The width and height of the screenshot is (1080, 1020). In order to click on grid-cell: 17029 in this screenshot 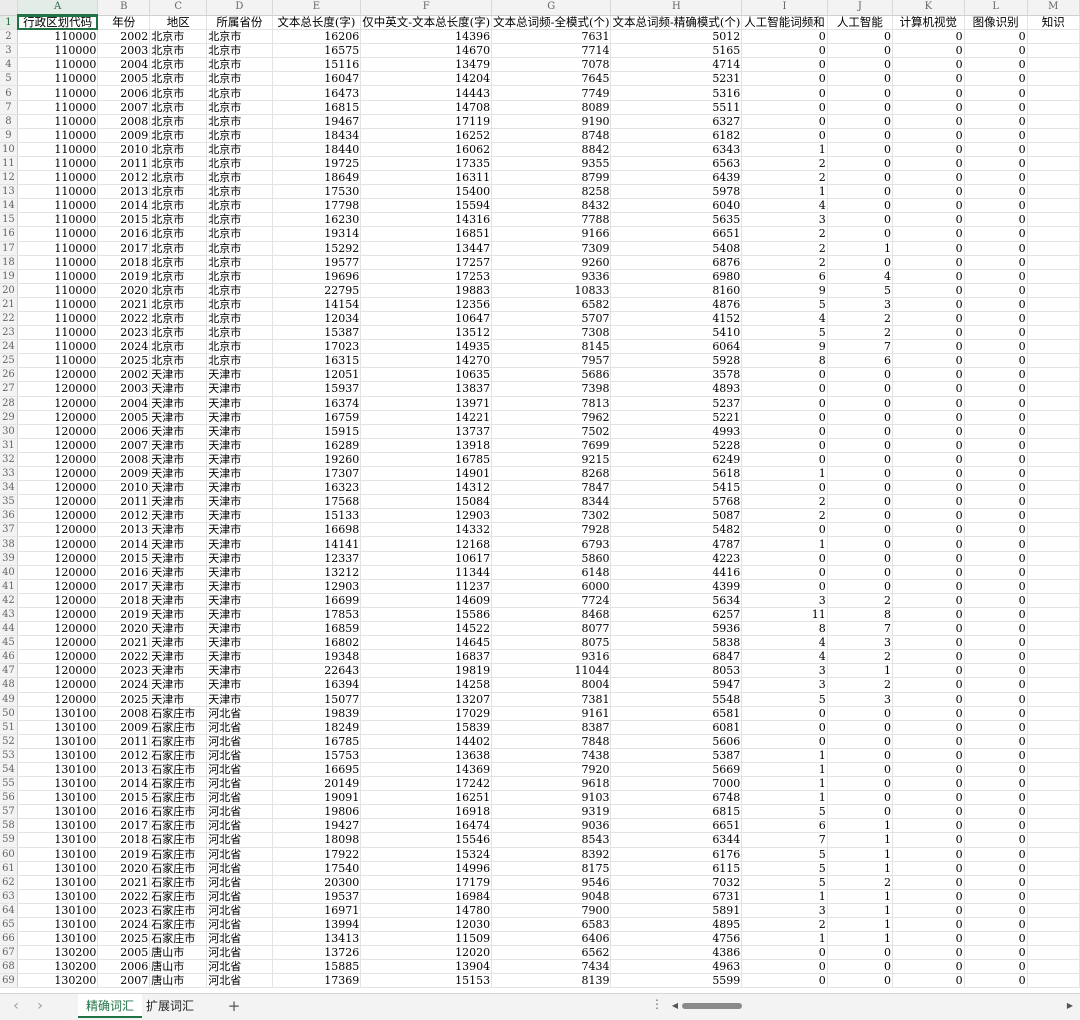, I will do `click(426, 713)`.